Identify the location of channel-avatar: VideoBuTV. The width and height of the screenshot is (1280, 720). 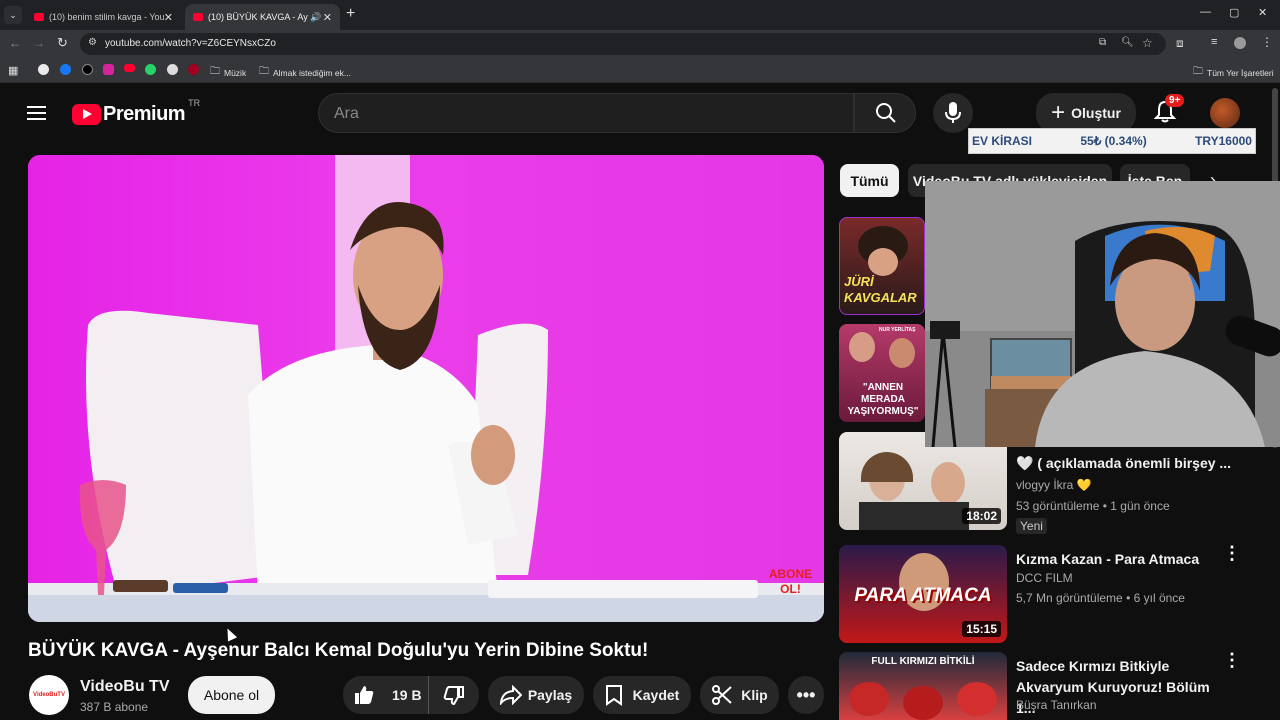
(49, 695).